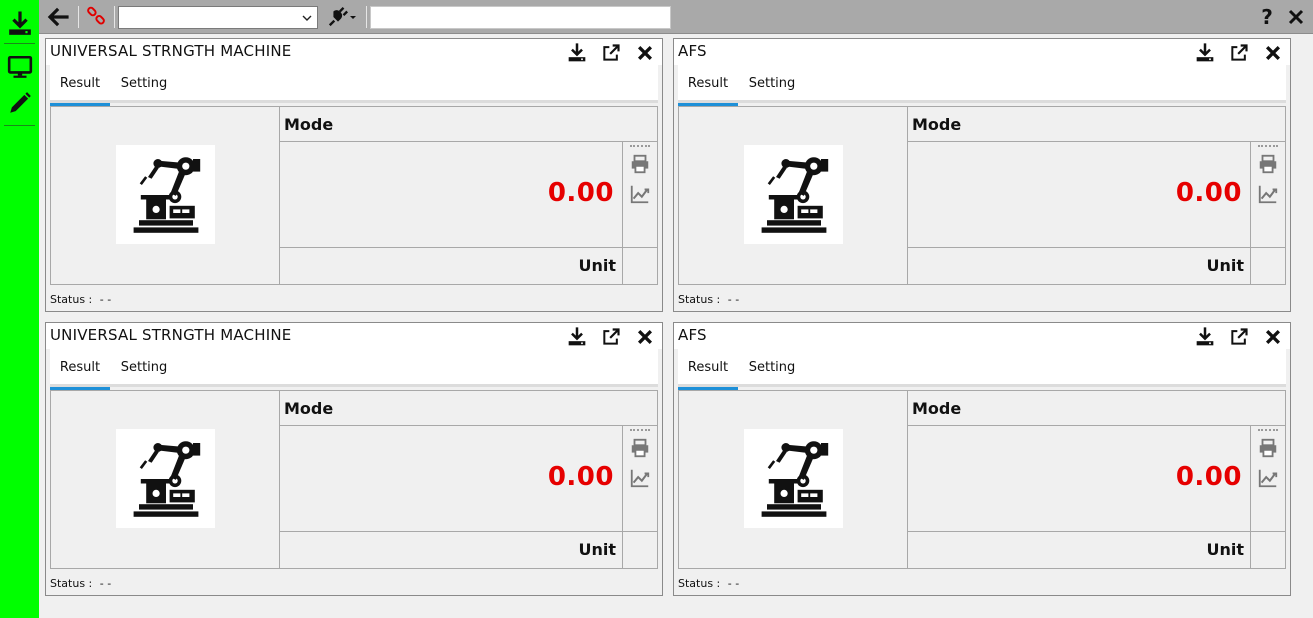 The width and height of the screenshot is (1313, 618). Describe the element at coordinates (1267, 17) in the screenshot. I see `help-button: ?` at that location.